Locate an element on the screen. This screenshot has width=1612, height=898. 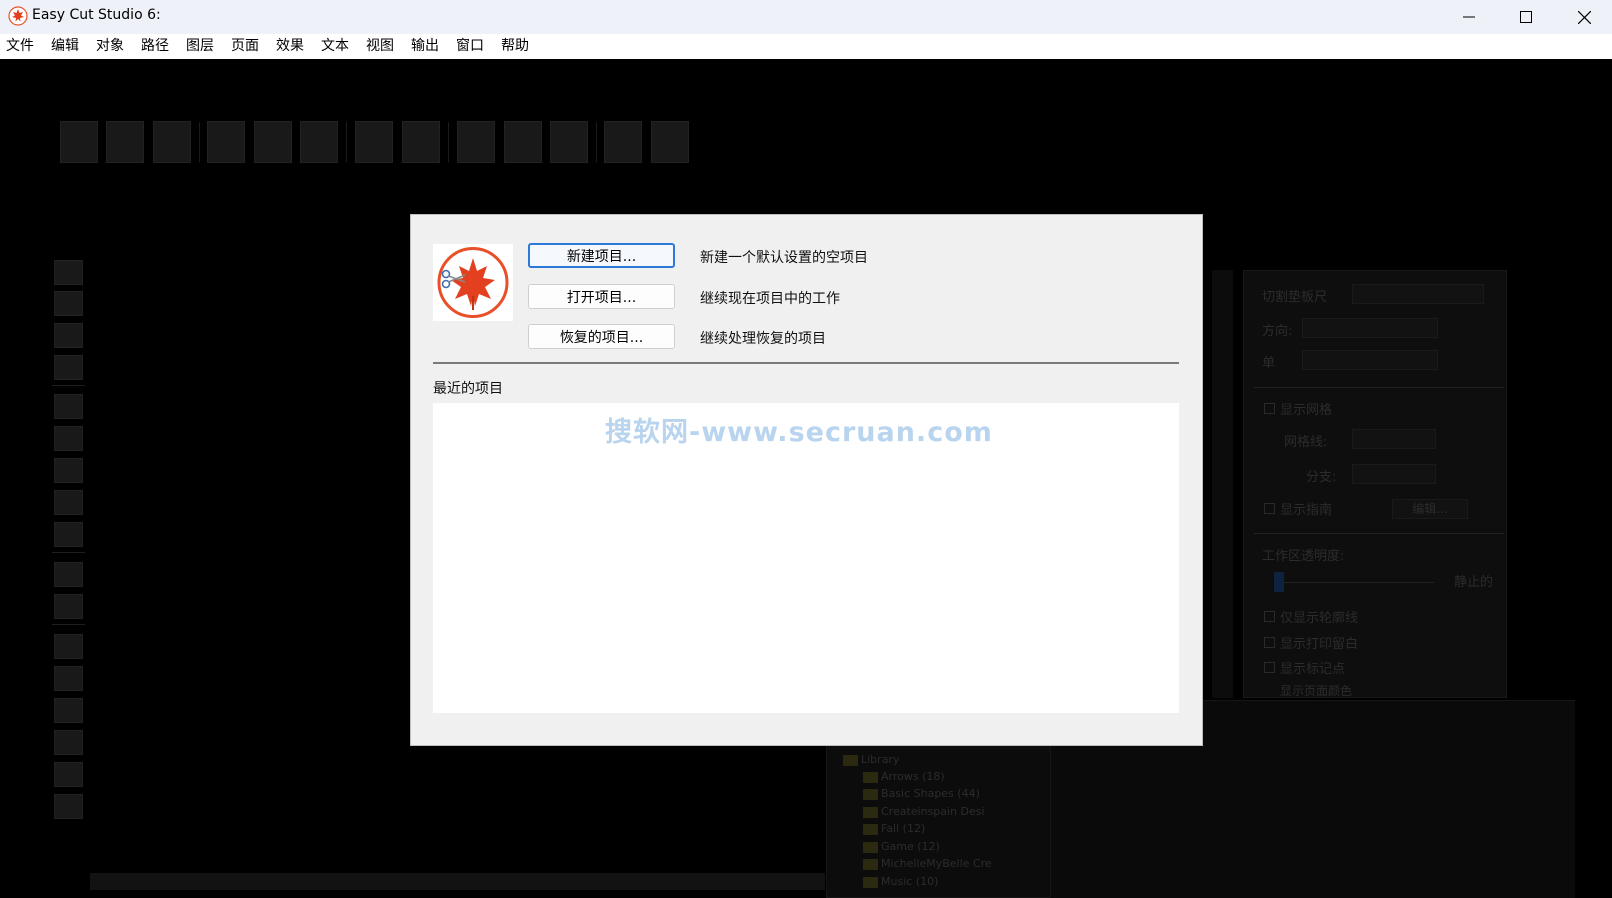
panel-collapse-strip is located at coordinates (1222, 484).